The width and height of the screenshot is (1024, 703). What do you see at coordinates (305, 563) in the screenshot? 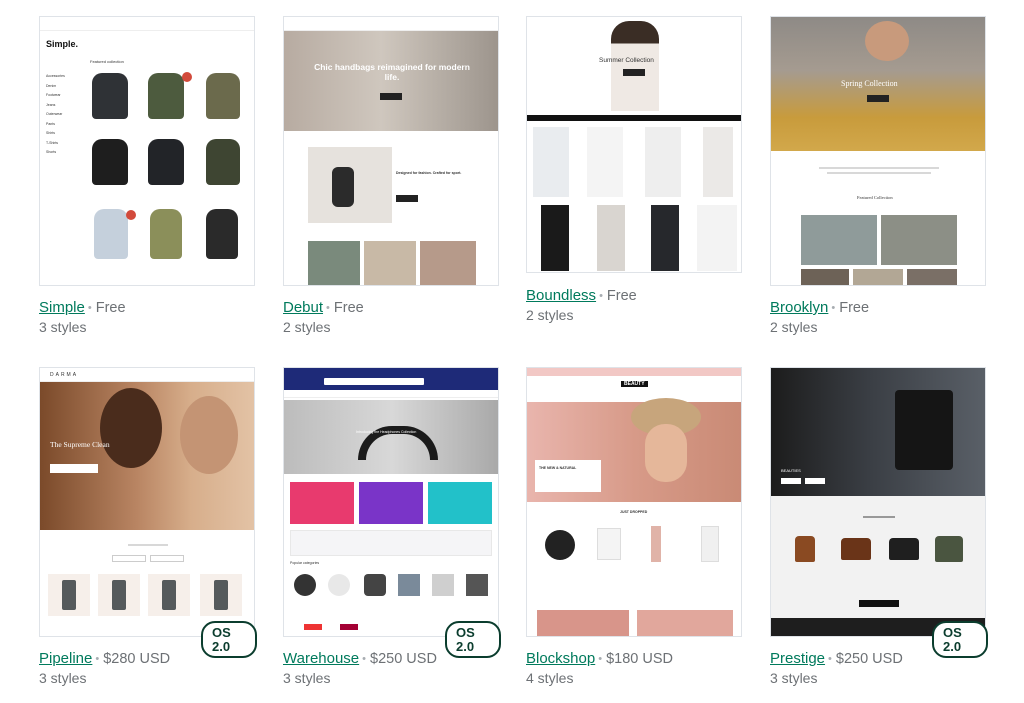
I see `section-heading: Popular categories` at bounding box center [305, 563].